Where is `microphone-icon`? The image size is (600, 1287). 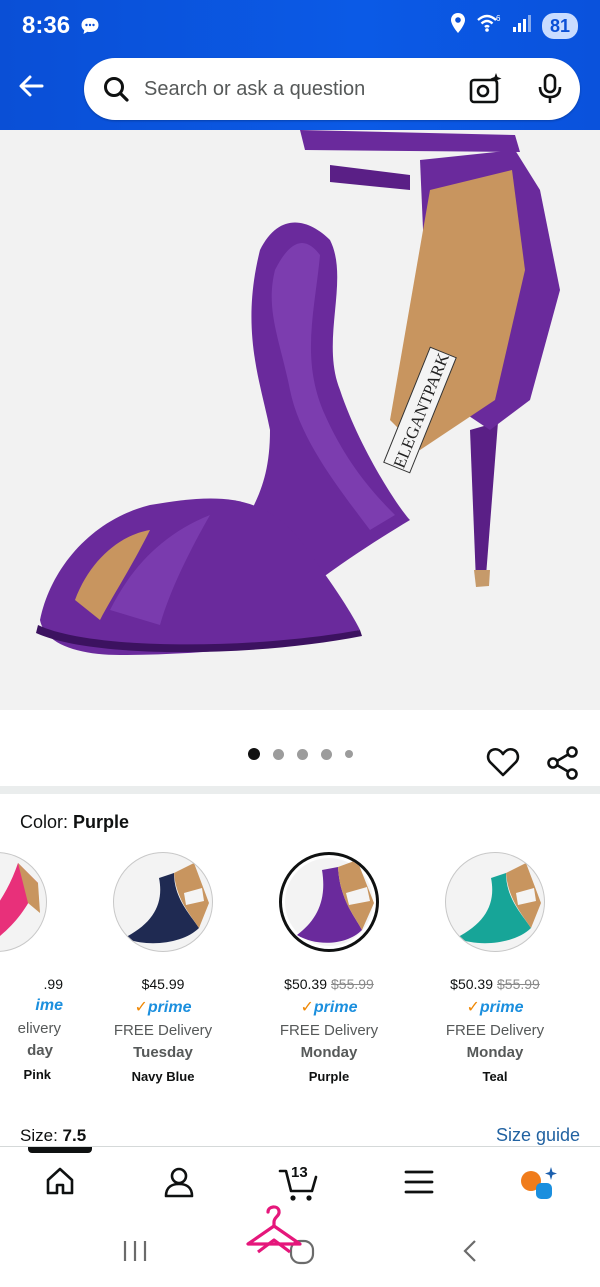 microphone-icon is located at coordinates (550, 91).